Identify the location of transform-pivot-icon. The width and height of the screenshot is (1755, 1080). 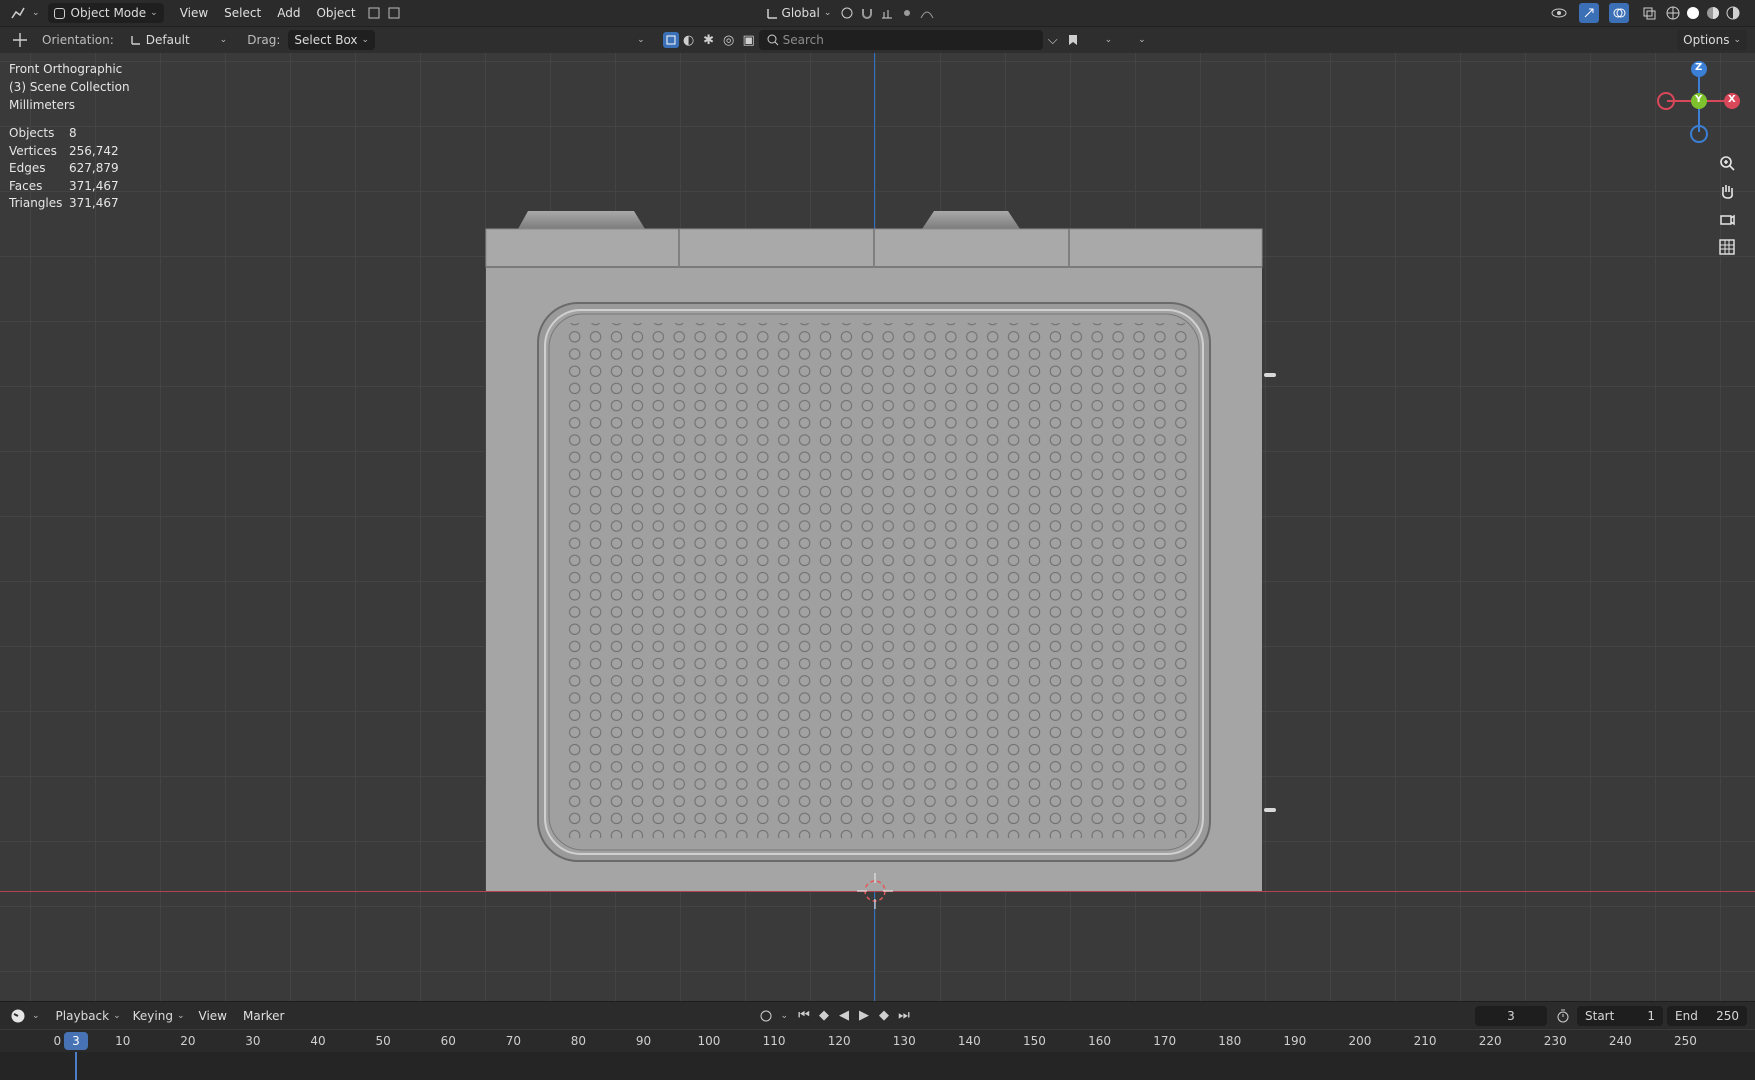
(374, 13).